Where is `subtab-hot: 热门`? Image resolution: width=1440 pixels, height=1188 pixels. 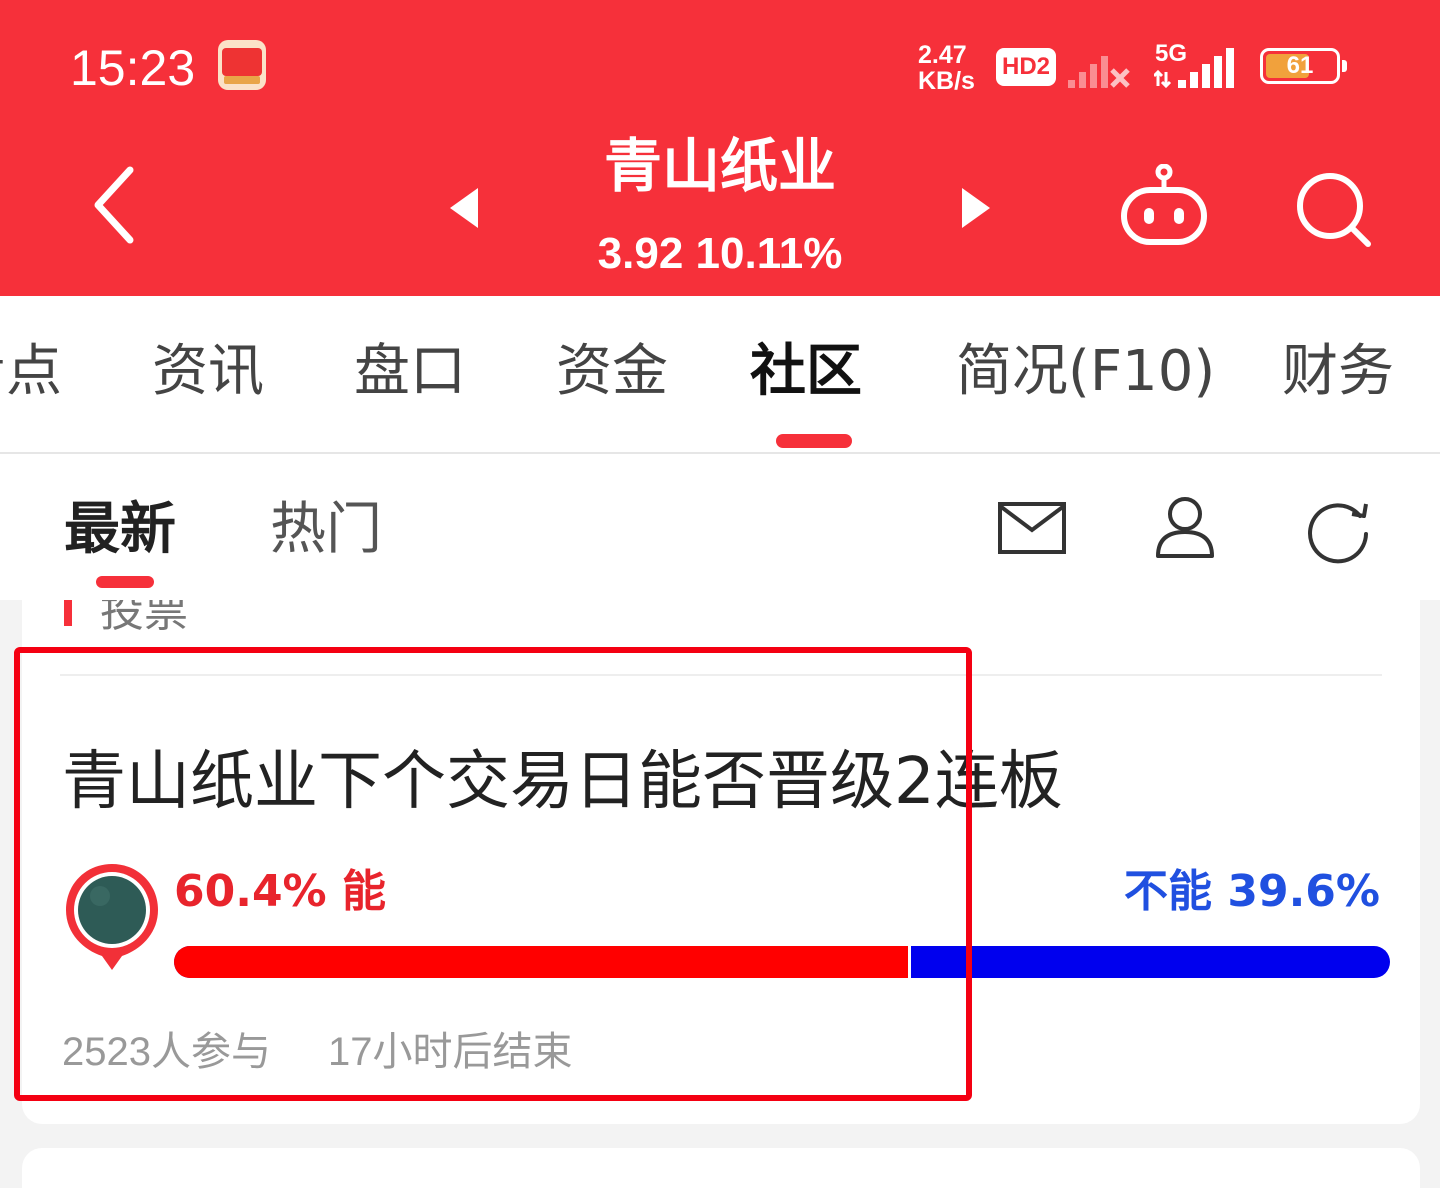
subtab-hot: 热门 is located at coordinates (326, 530).